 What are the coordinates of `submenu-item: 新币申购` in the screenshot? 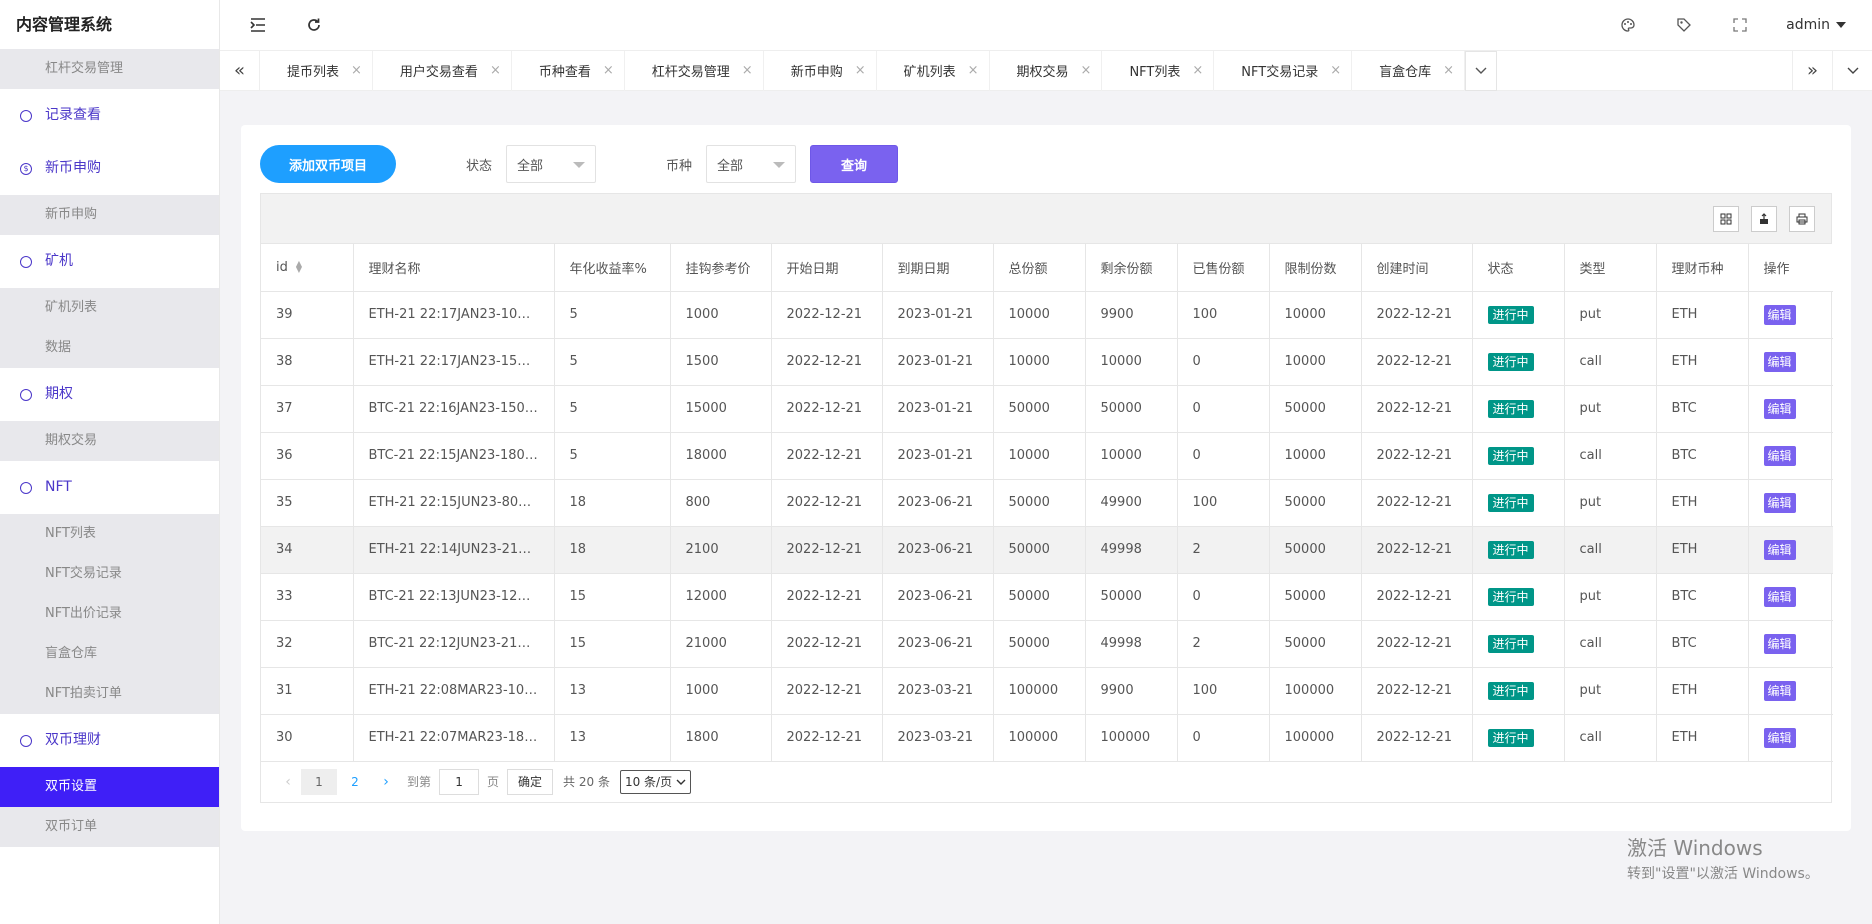 It's located at (109, 215).